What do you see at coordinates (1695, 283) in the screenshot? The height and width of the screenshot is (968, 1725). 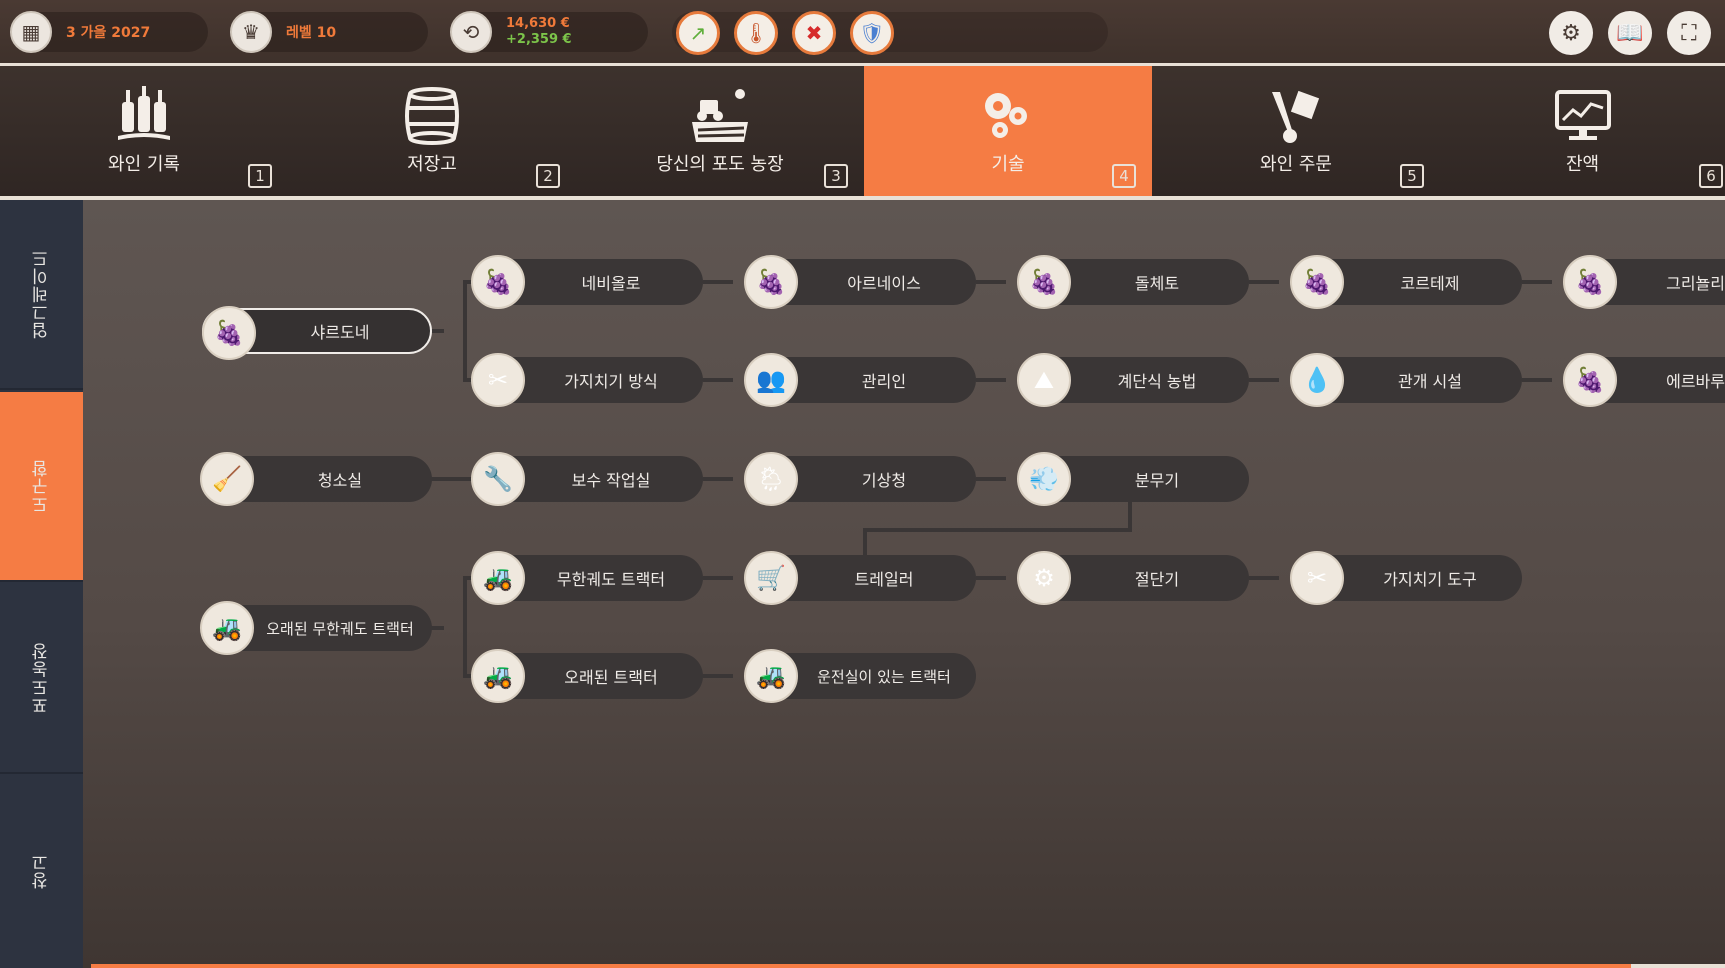 I see `node-label: 그리뇰리` at bounding box center [1695, 283].